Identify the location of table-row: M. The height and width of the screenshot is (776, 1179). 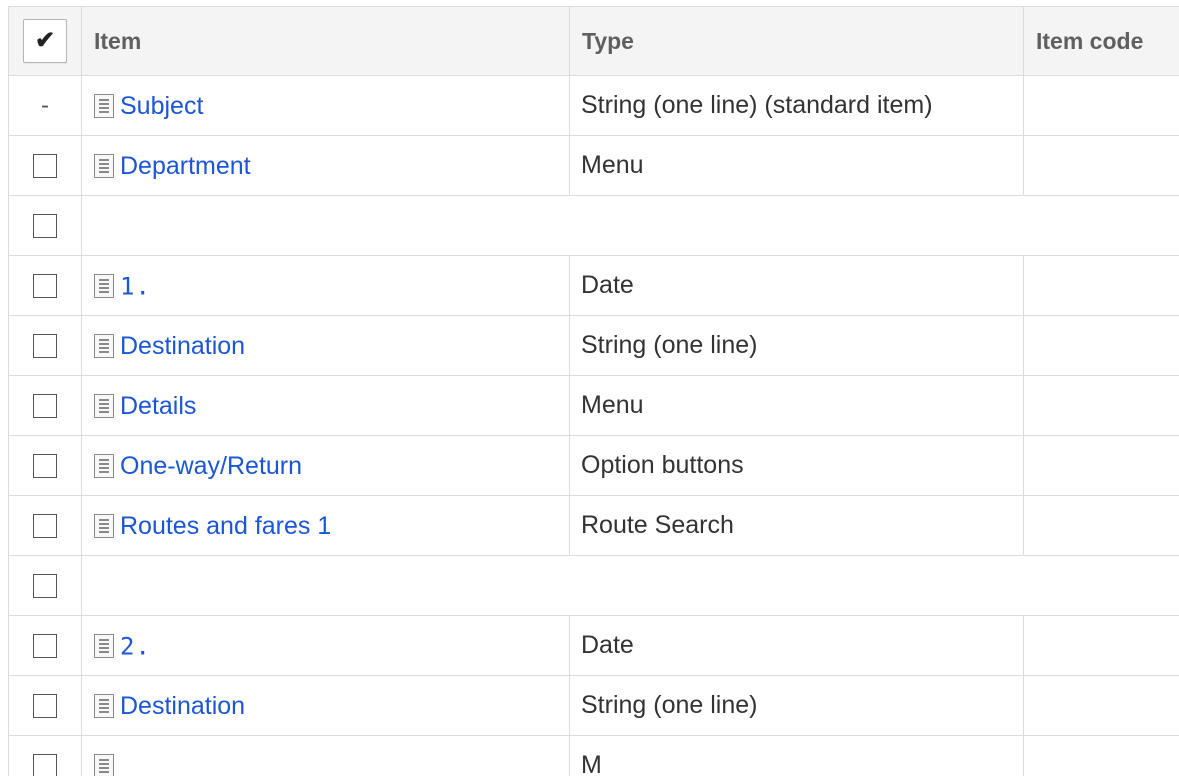
(593, 755).